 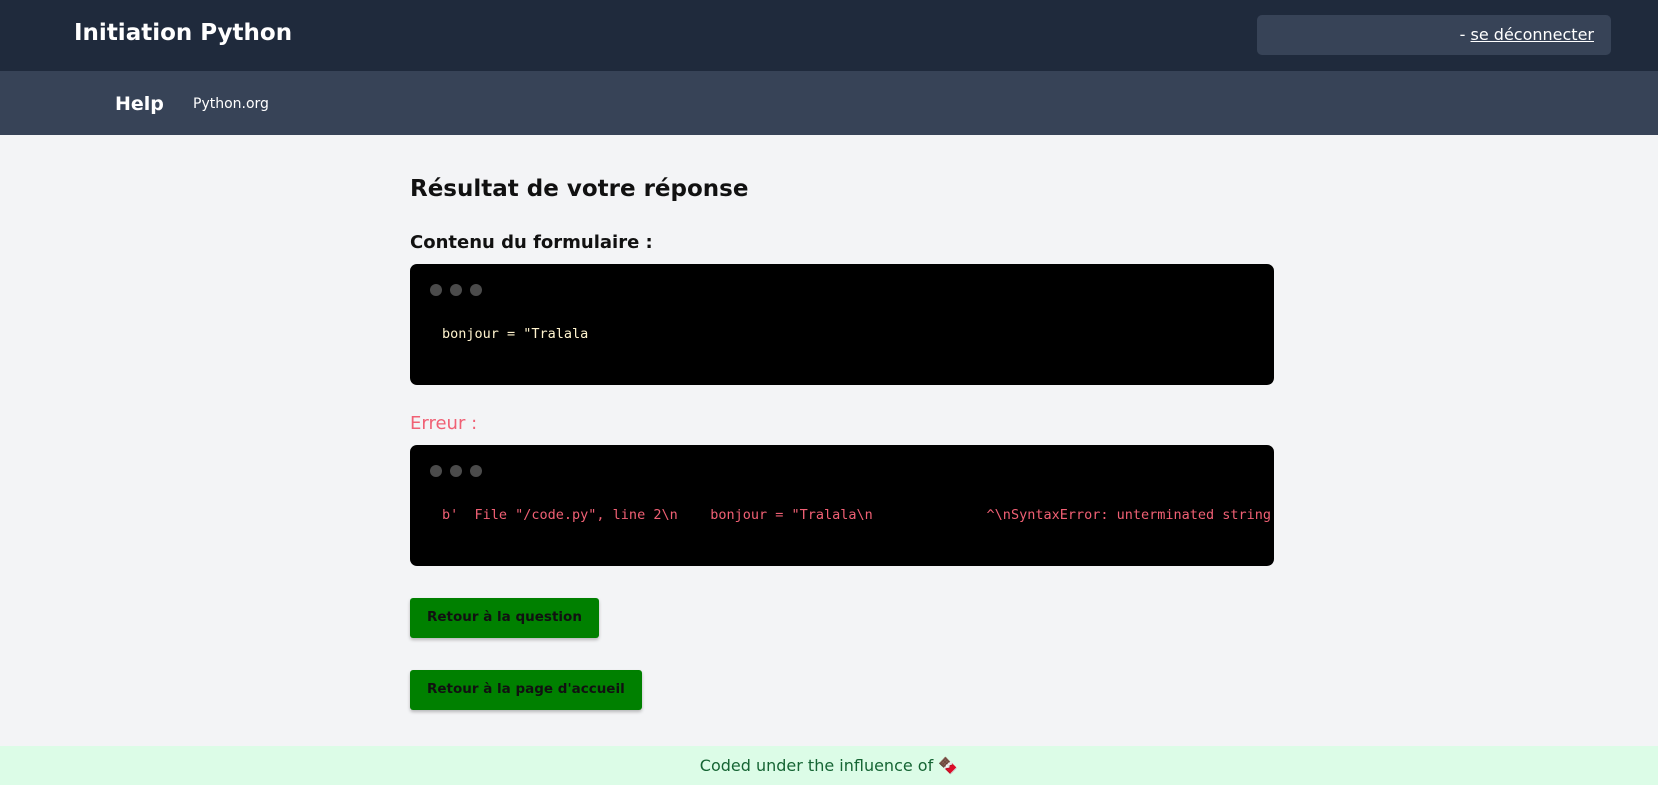 I want to click on top-header: Initiation Python - se déconnecter, so click(x=829, y=35).